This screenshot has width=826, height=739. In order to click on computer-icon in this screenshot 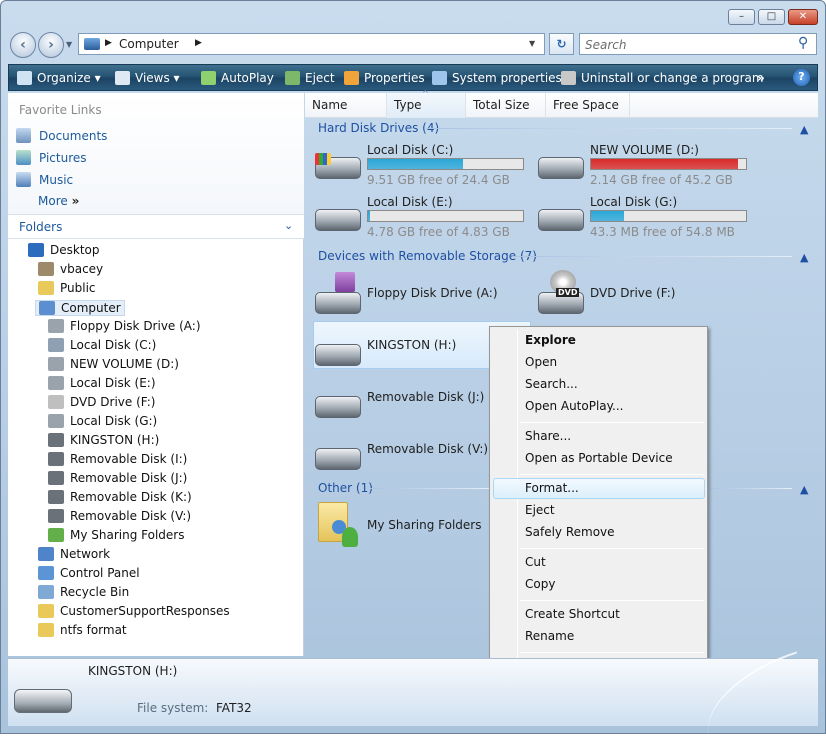, I will do `click(47, 308)`.